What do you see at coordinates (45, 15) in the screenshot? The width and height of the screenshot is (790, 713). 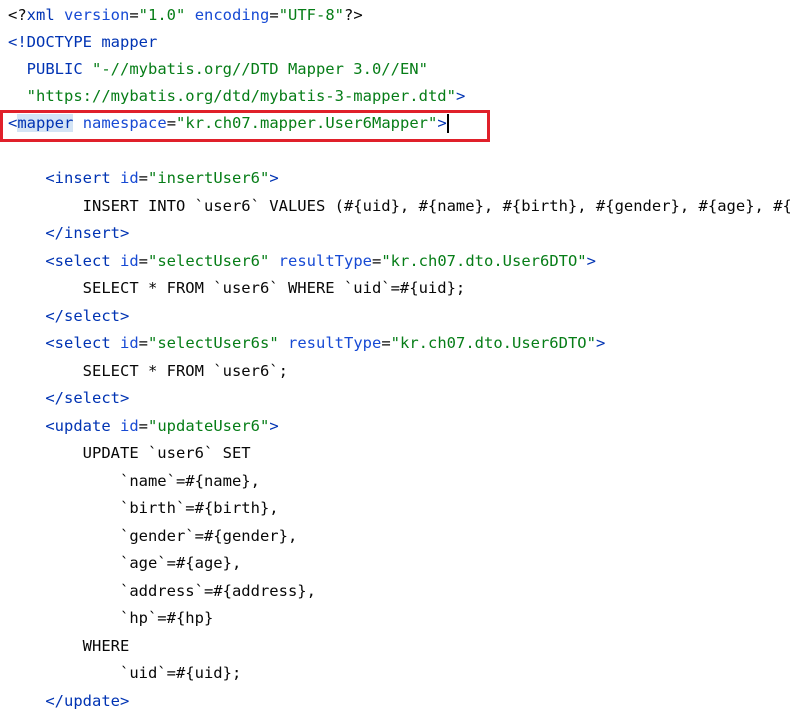 I see `code-token: xml` at bounding box center [45, 15].